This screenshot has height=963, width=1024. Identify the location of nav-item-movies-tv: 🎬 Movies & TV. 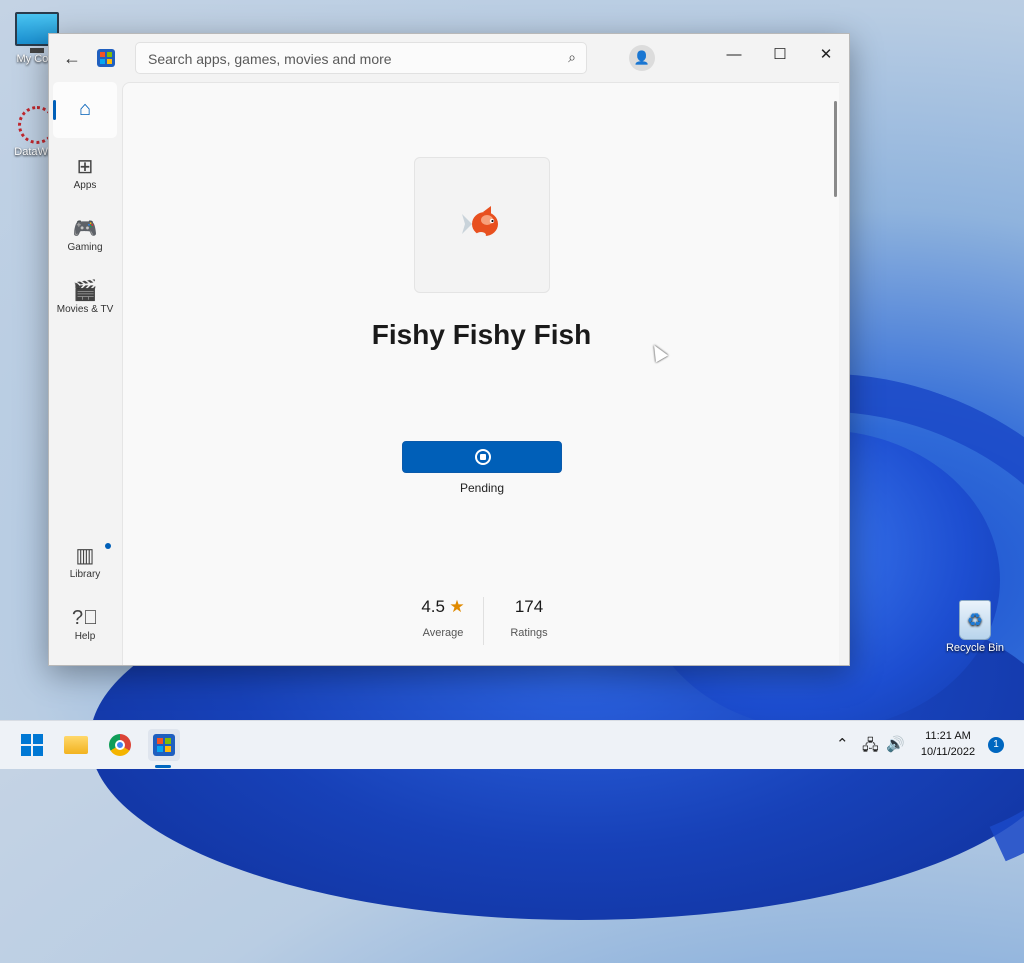
(85, 300).